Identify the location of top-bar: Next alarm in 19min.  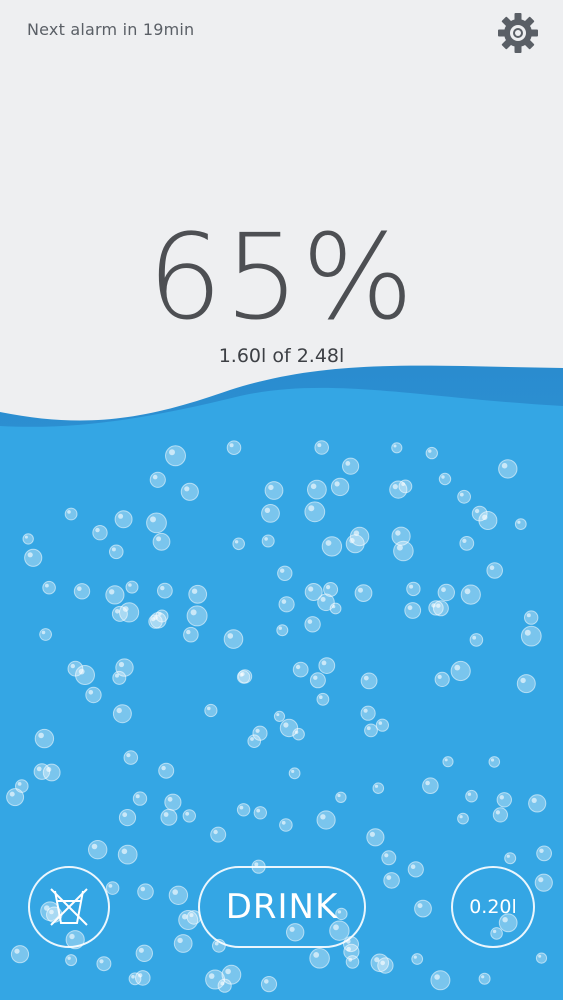
(281, 32).